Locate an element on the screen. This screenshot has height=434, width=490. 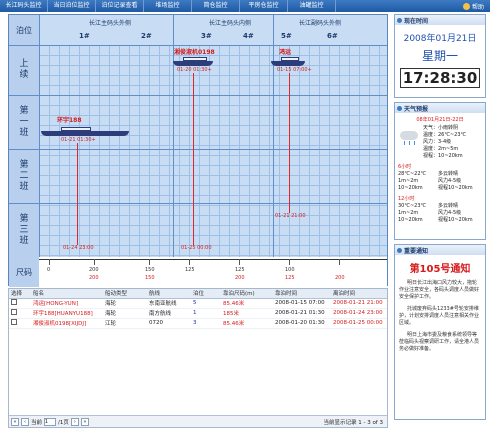
cell-berth: 1 is located at coordinates (206, 313).